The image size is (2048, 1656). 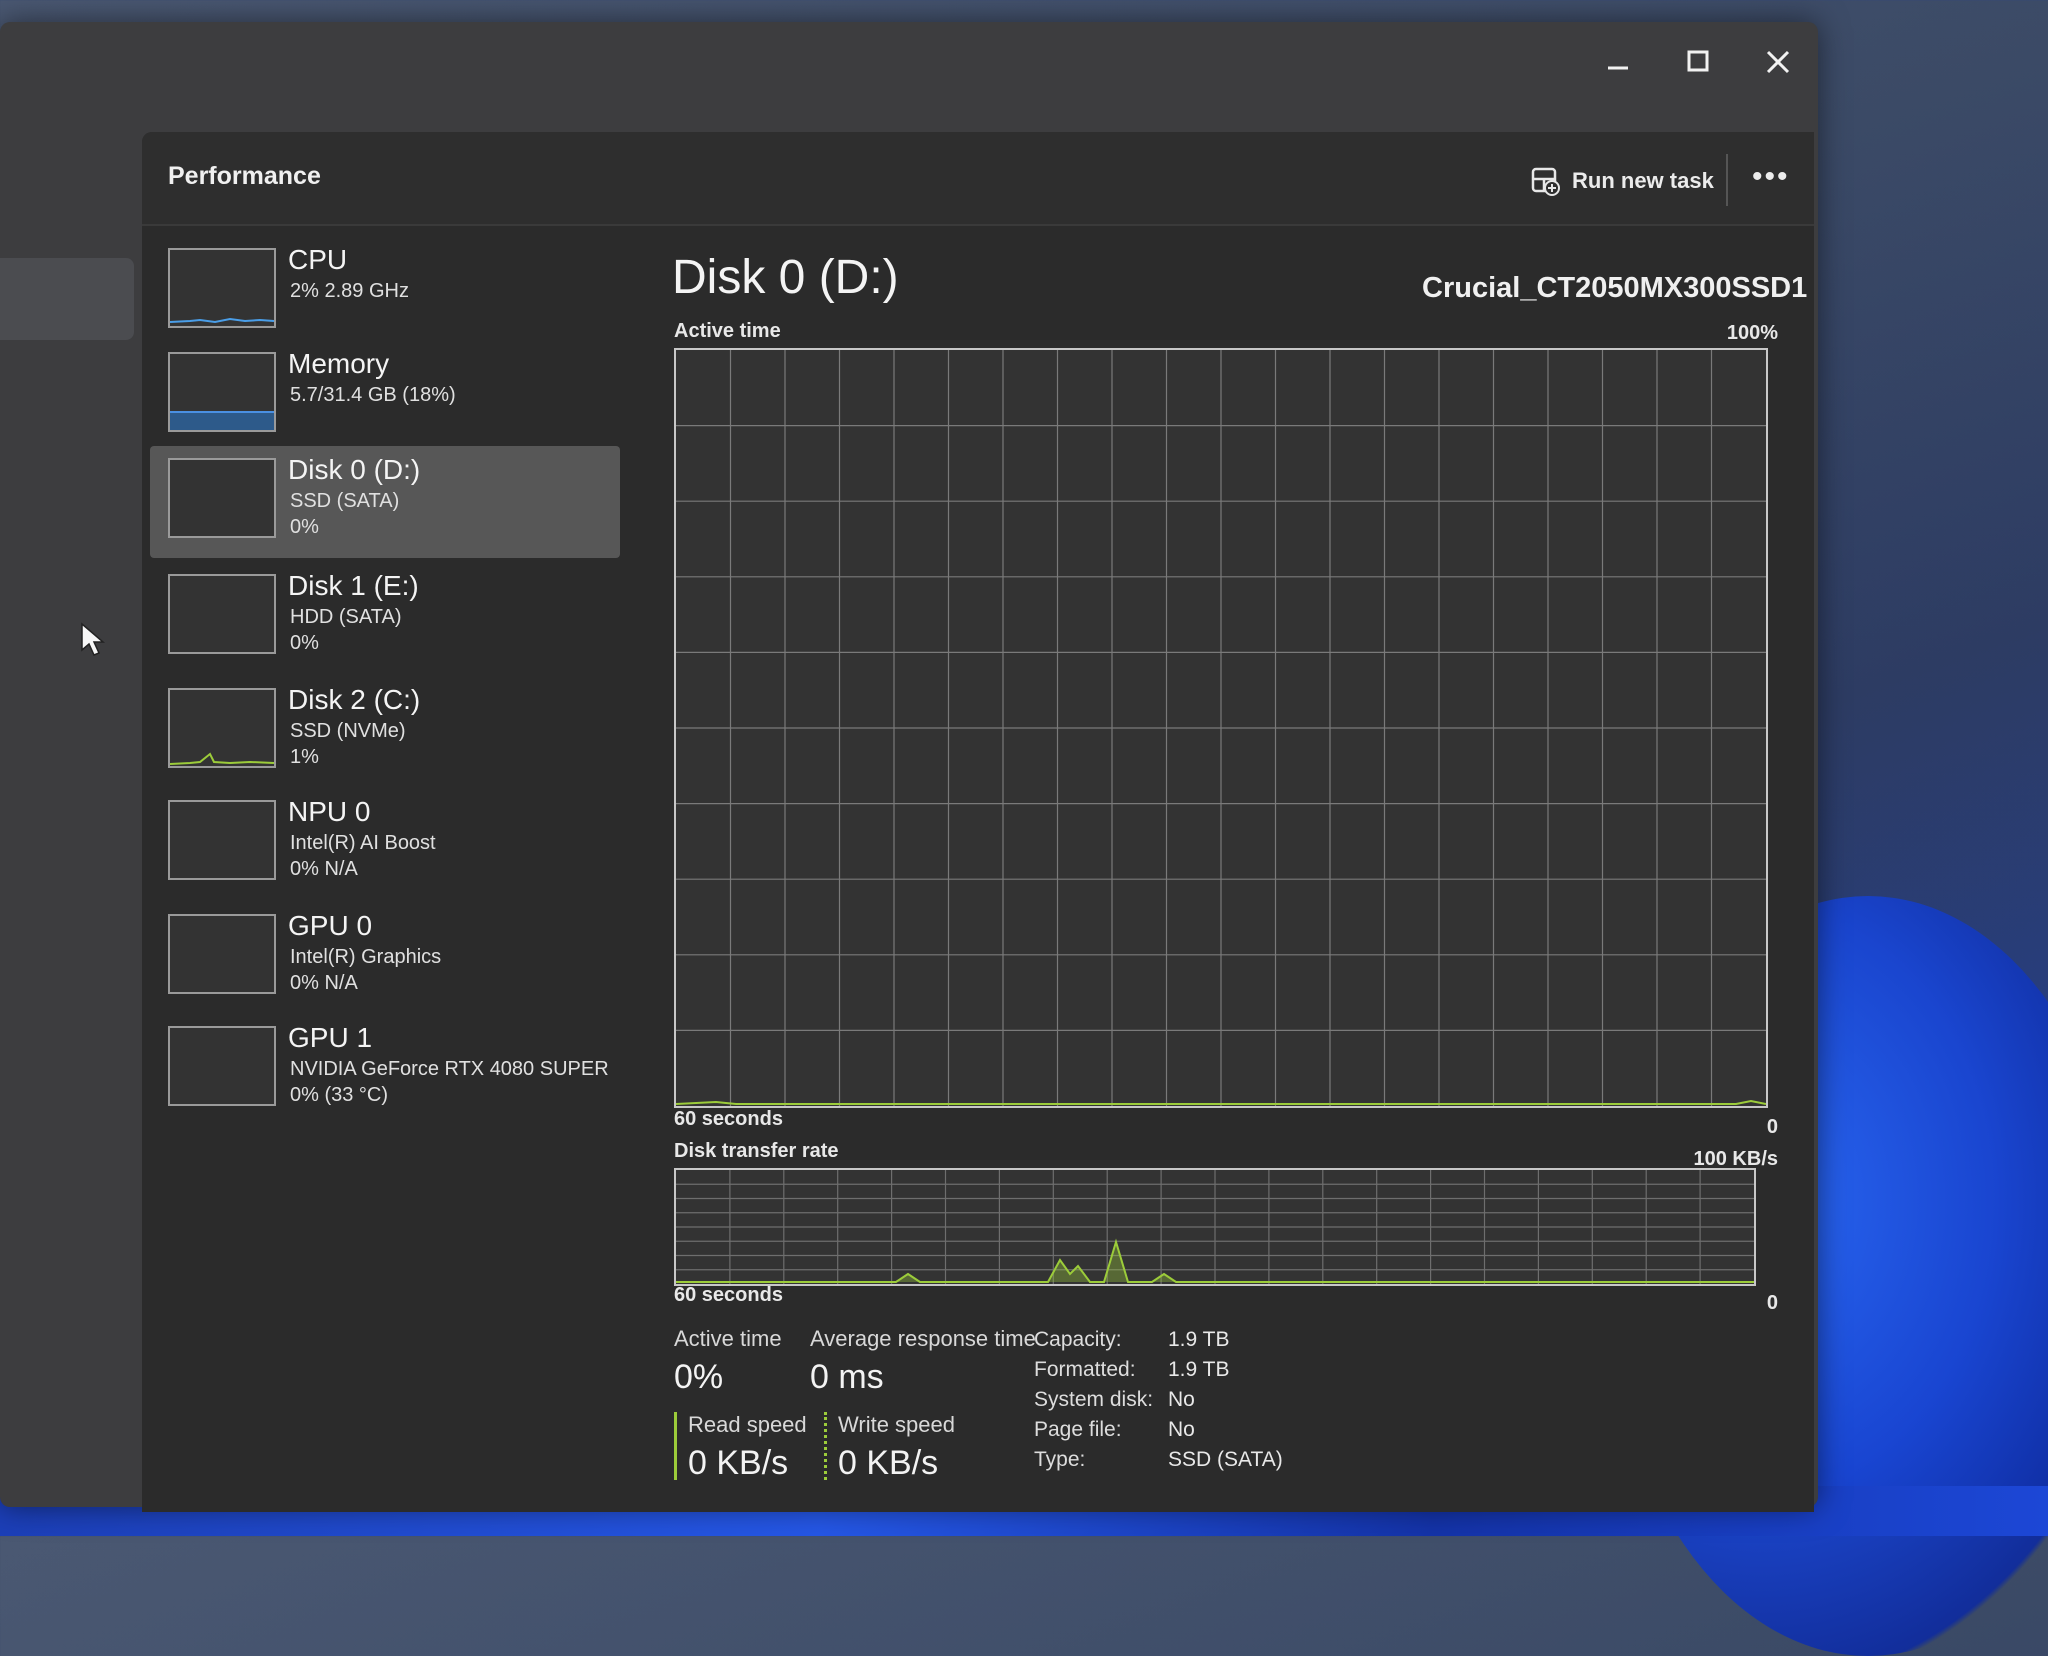 I want to click on run-task-icon, so click(x=1545, y=181).